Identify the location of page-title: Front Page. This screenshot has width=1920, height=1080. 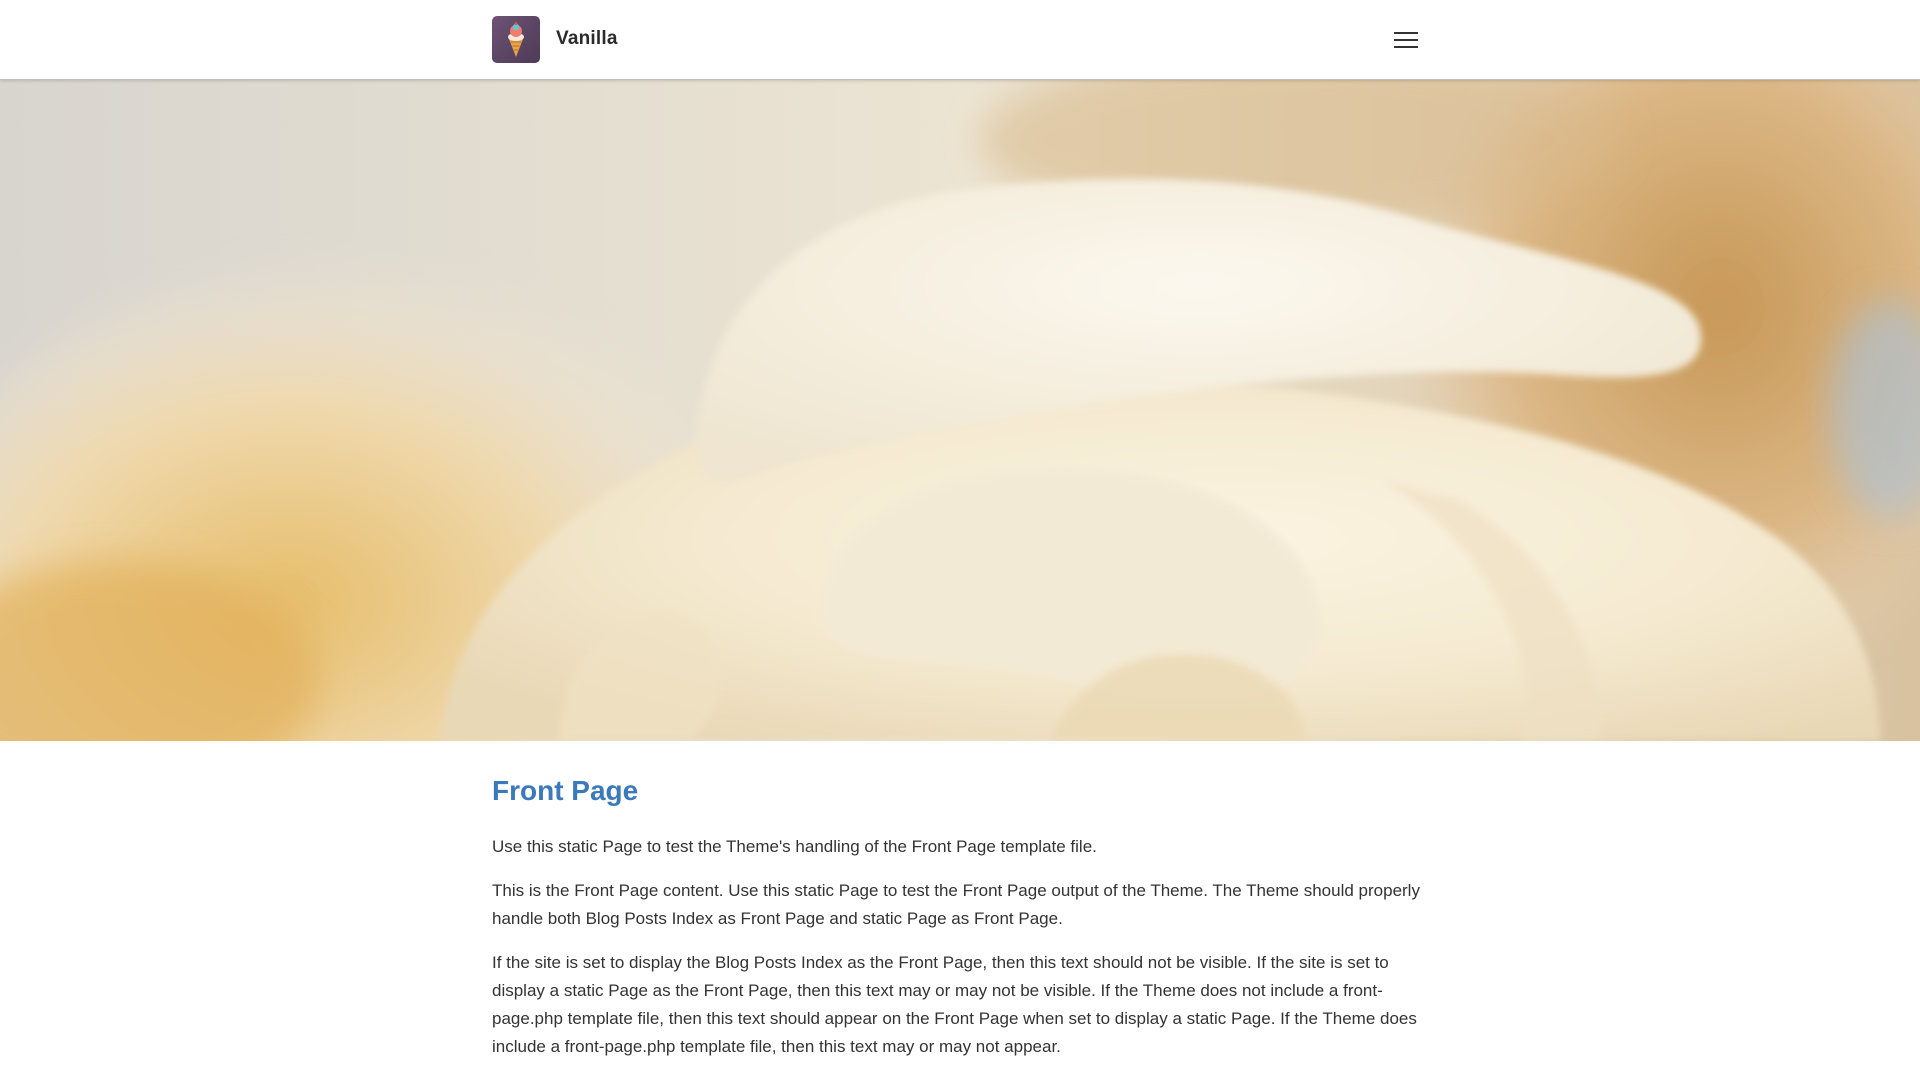
(565, 790).